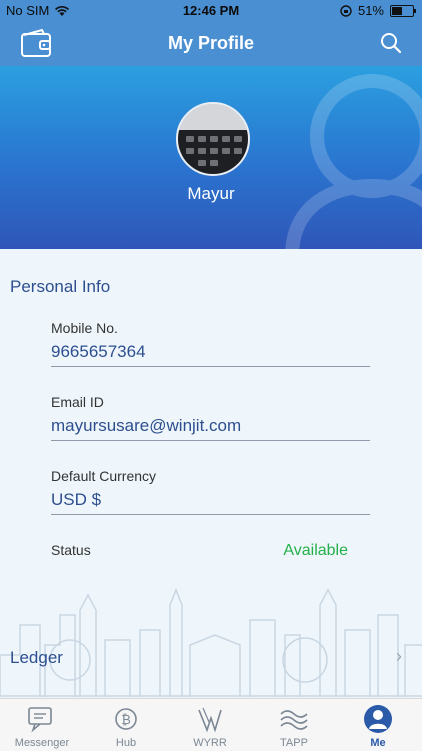 The image size is (422, 751). I want to click on email-field: Email ID mayursusare@winjit.com, so click(210, 417).